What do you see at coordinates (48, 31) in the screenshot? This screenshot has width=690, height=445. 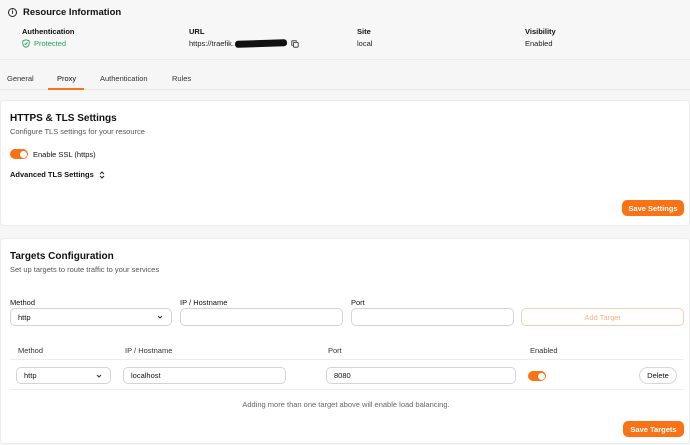 I see `authentication-label: Authentication` at bounding box center [48, 31].